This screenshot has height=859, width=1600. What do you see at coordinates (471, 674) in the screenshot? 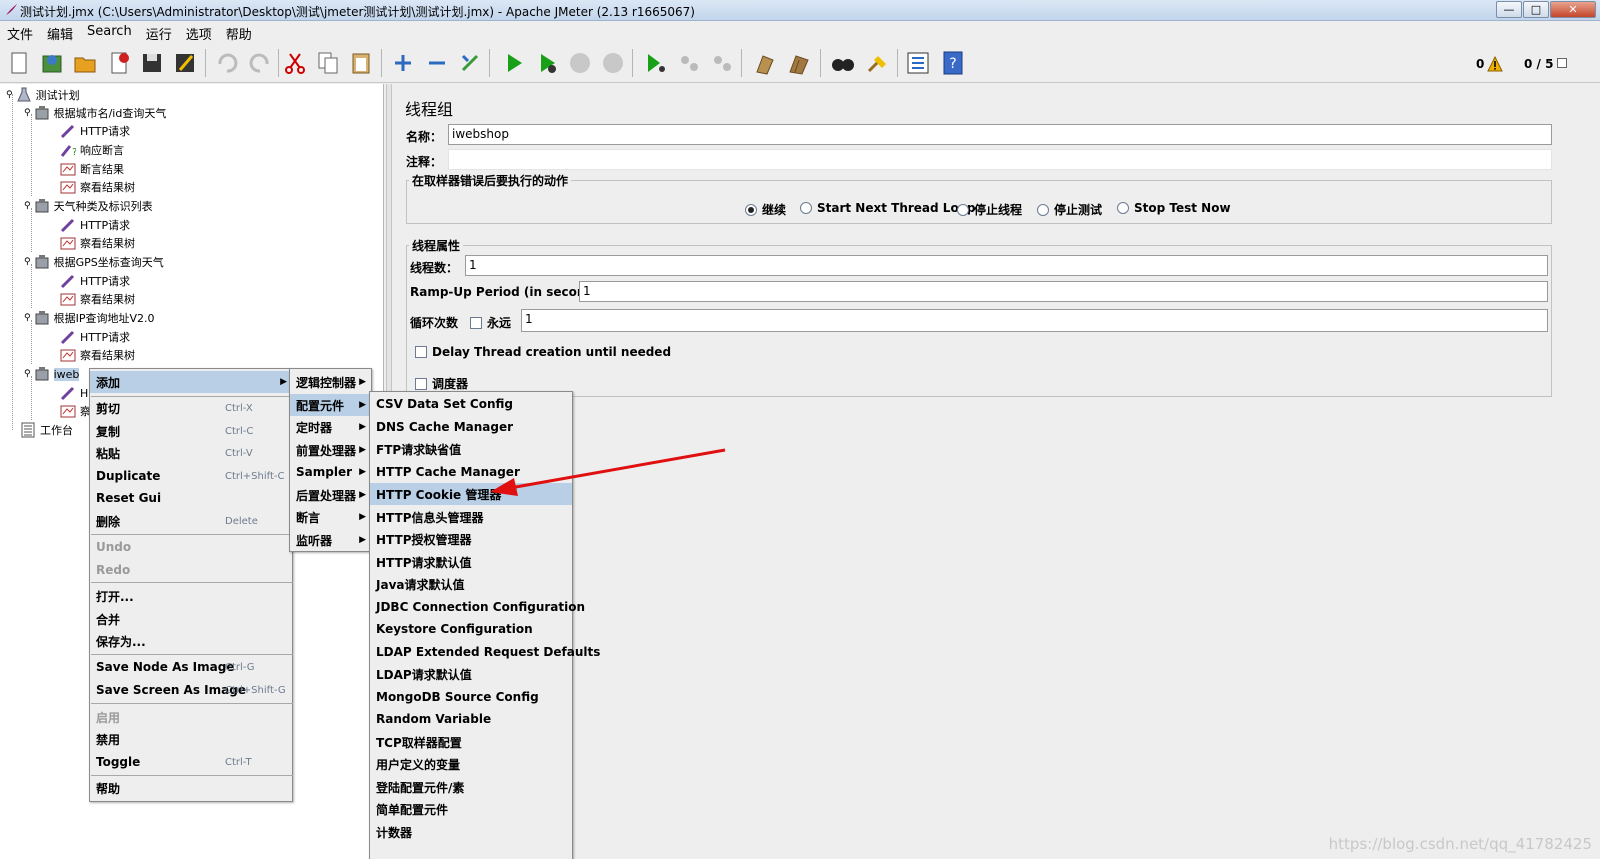
I see `config-item: LDAP请求默认值` at bounding box center [471, 674].